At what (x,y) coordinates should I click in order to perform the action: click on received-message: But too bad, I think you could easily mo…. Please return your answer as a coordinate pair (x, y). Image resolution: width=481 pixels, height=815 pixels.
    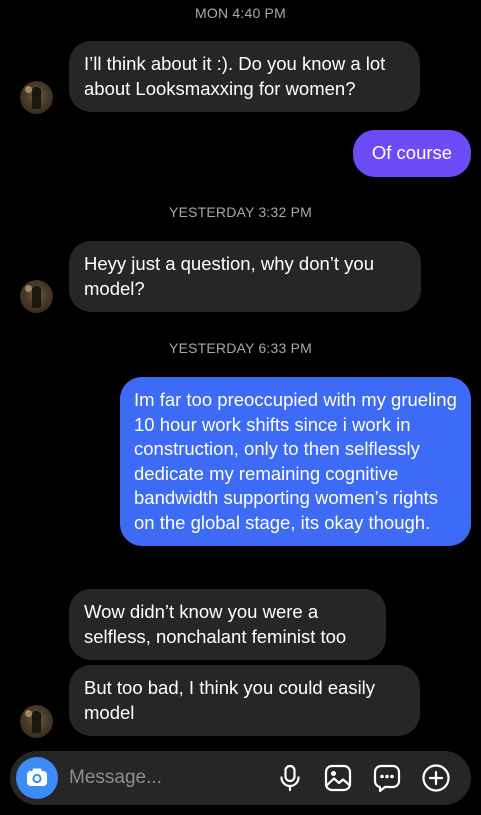
    Looking at the image, I should click on (244, 700).